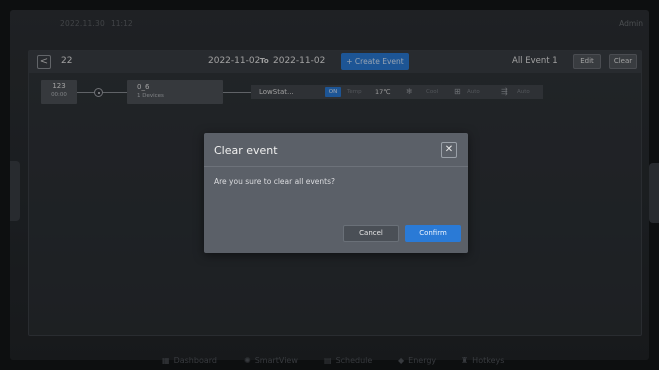 This screenshot has width=659, height=370. I want to click on confirm-button: Confirm, so click(433, 233).